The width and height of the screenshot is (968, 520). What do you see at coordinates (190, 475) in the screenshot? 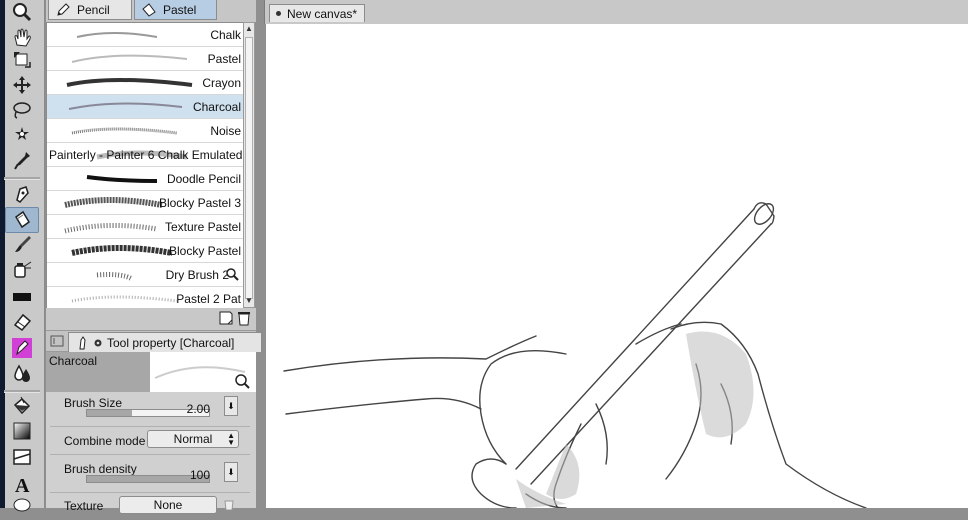
I see `brush-density-value: 100` at bounding box center [190, 475].